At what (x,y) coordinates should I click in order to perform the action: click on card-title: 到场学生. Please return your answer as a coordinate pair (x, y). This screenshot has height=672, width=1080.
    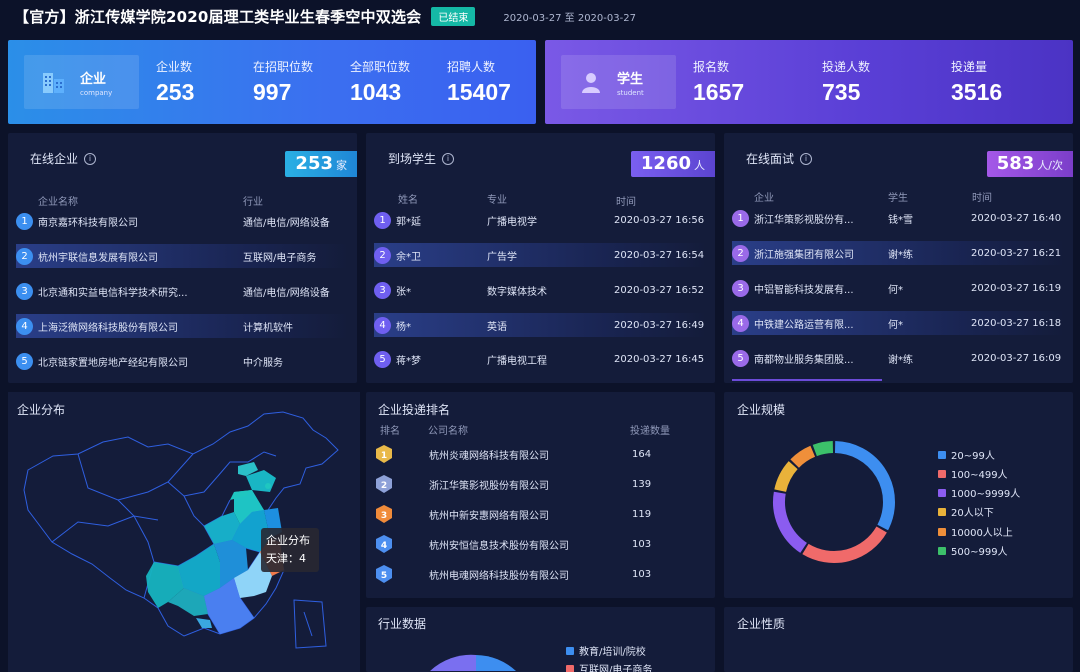
    Looking at the image, I should click on (412, 159).